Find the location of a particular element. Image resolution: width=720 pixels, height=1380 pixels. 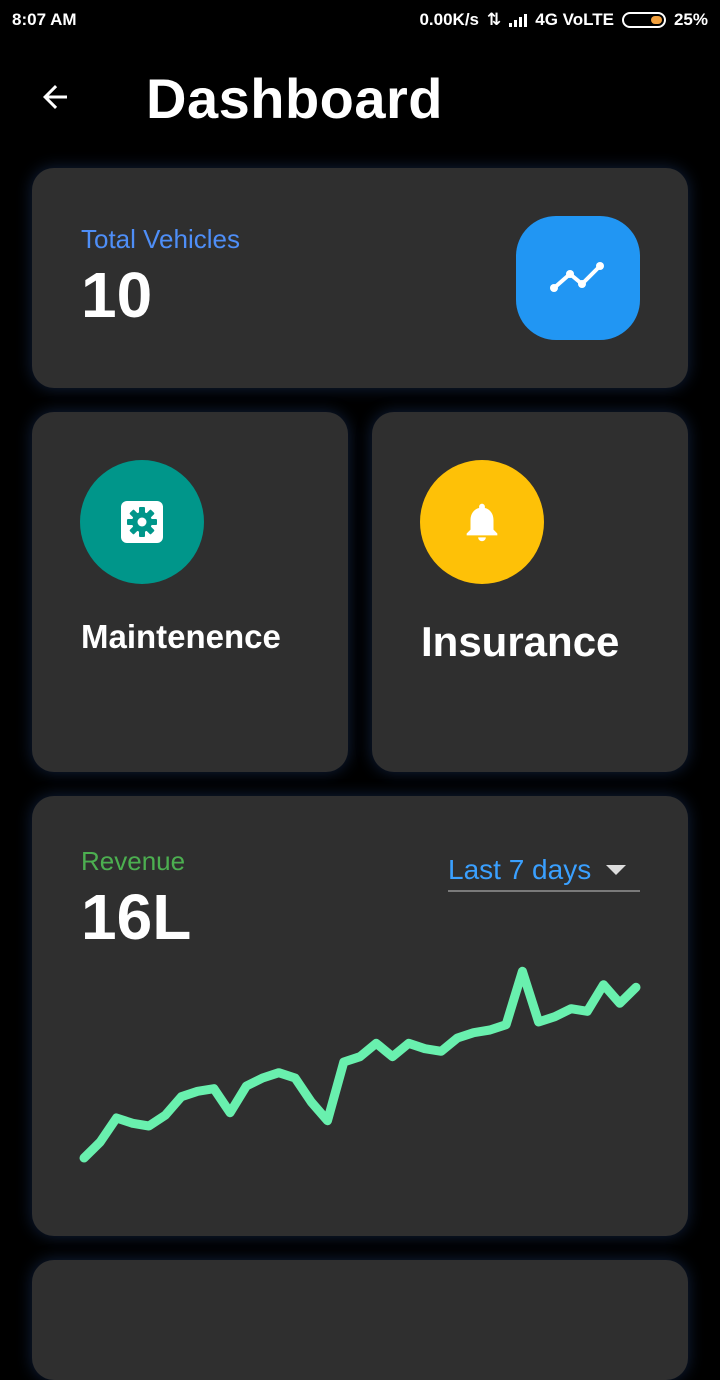

revenue-line-chart is located at coordinates (360, 1064).